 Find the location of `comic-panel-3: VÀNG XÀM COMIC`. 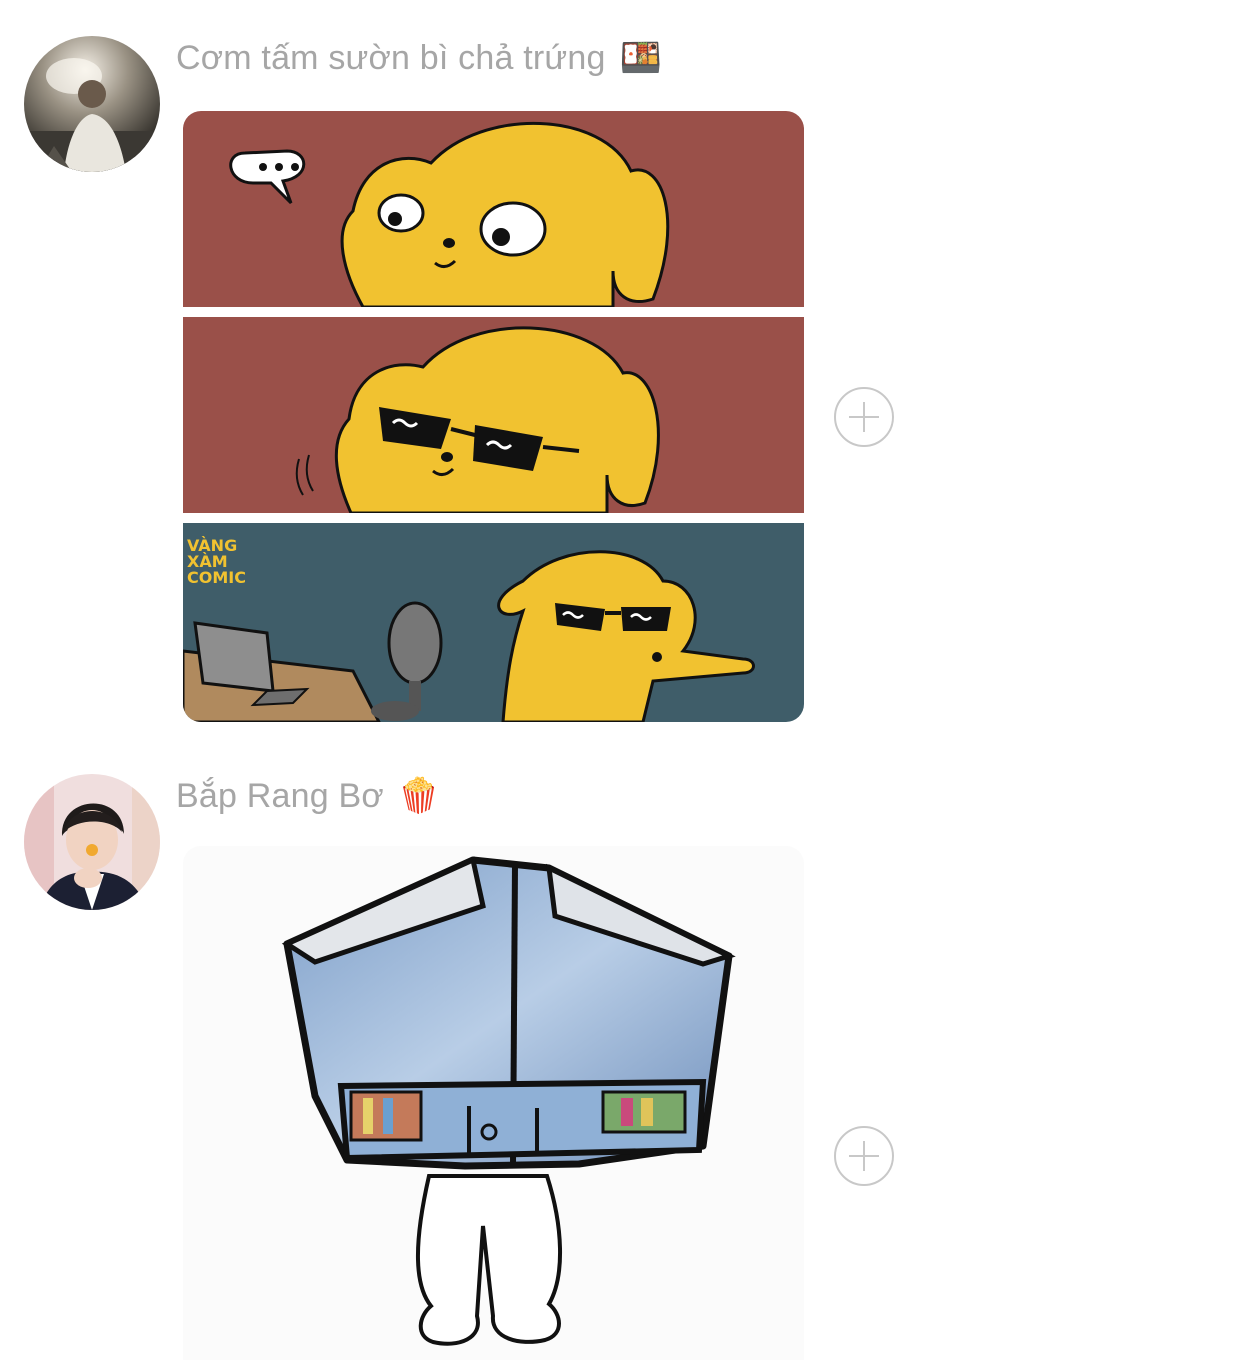

comic-panel-3: VÀNG XÀM COMIC is located at coordinates (493, 622).